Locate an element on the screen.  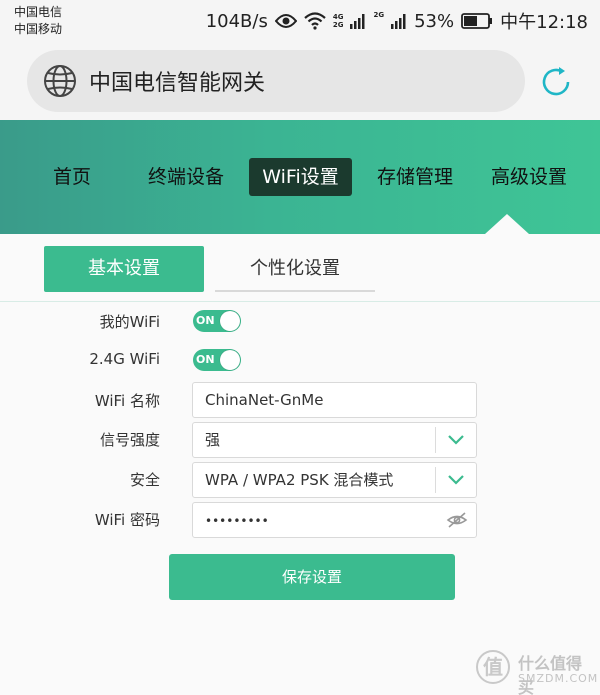
watermark-badge: 值 is located at coordinates (493, 667).